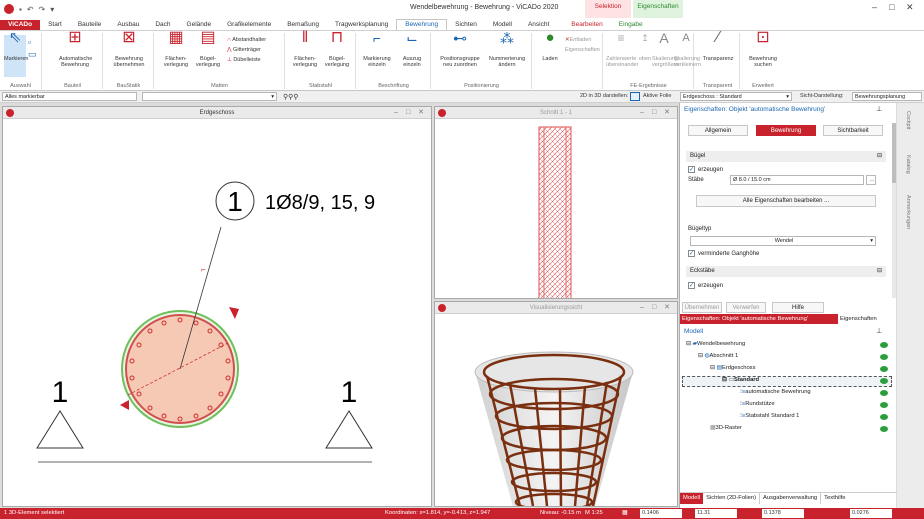  What do you see at coordinates (718, 130) in the screenshot?
I see `tab-allgemein: Allgemein` at bounding box center [718, 130].